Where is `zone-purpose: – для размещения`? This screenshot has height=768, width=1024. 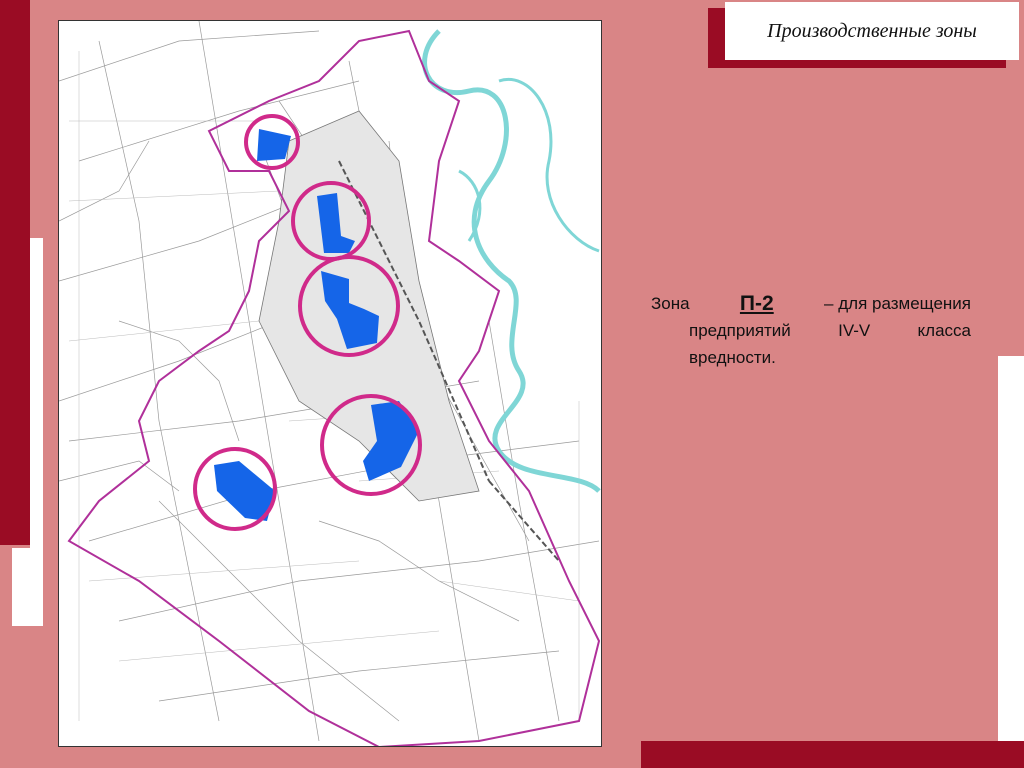
zone-purpose: – для размещения is located at coordinates (897, 303).